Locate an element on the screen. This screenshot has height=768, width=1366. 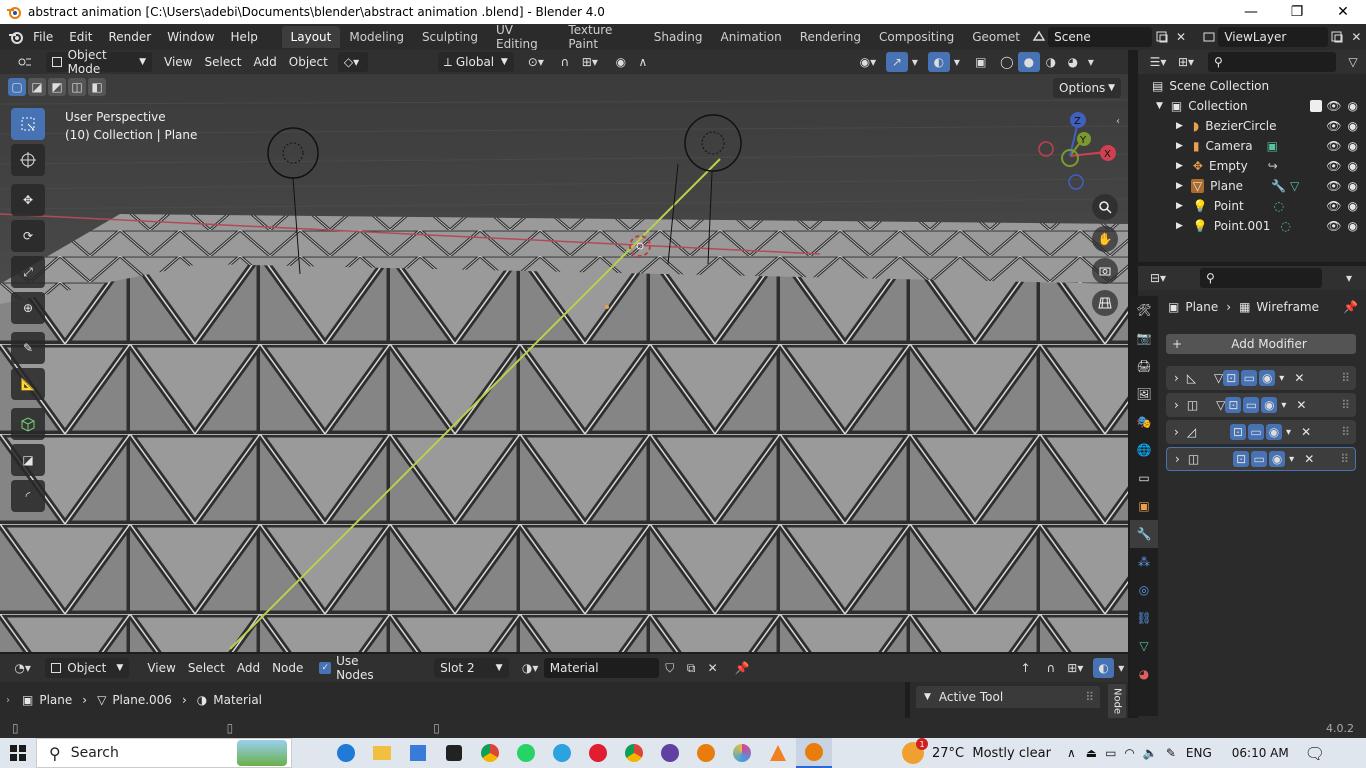
outliner-item-label: Camera is located at coordinates (1229, 146).